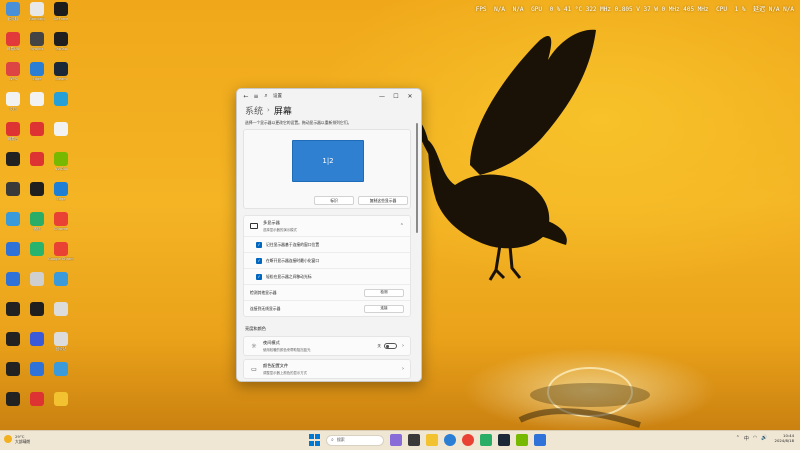 Image resolution: width=800 pixels, height=450 pixels. Describe the element at coordinates (314, 440) in the screenshot. I see `windows-start-icon` at that location.